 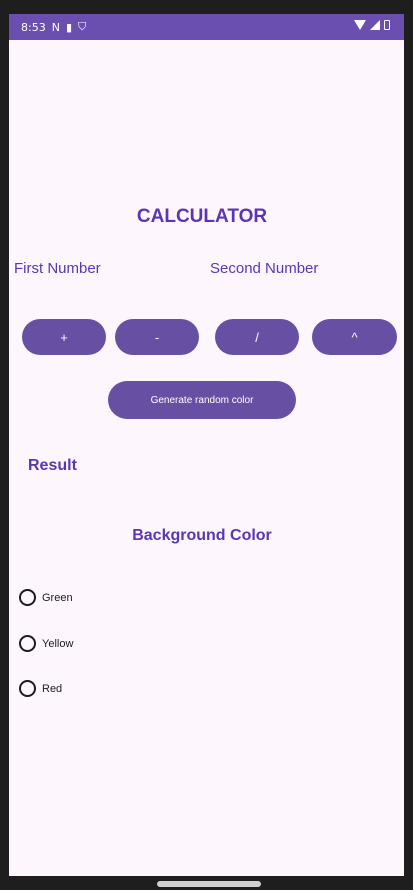 I want to click on radio-label-red: Red, so click(x=52, y=688).